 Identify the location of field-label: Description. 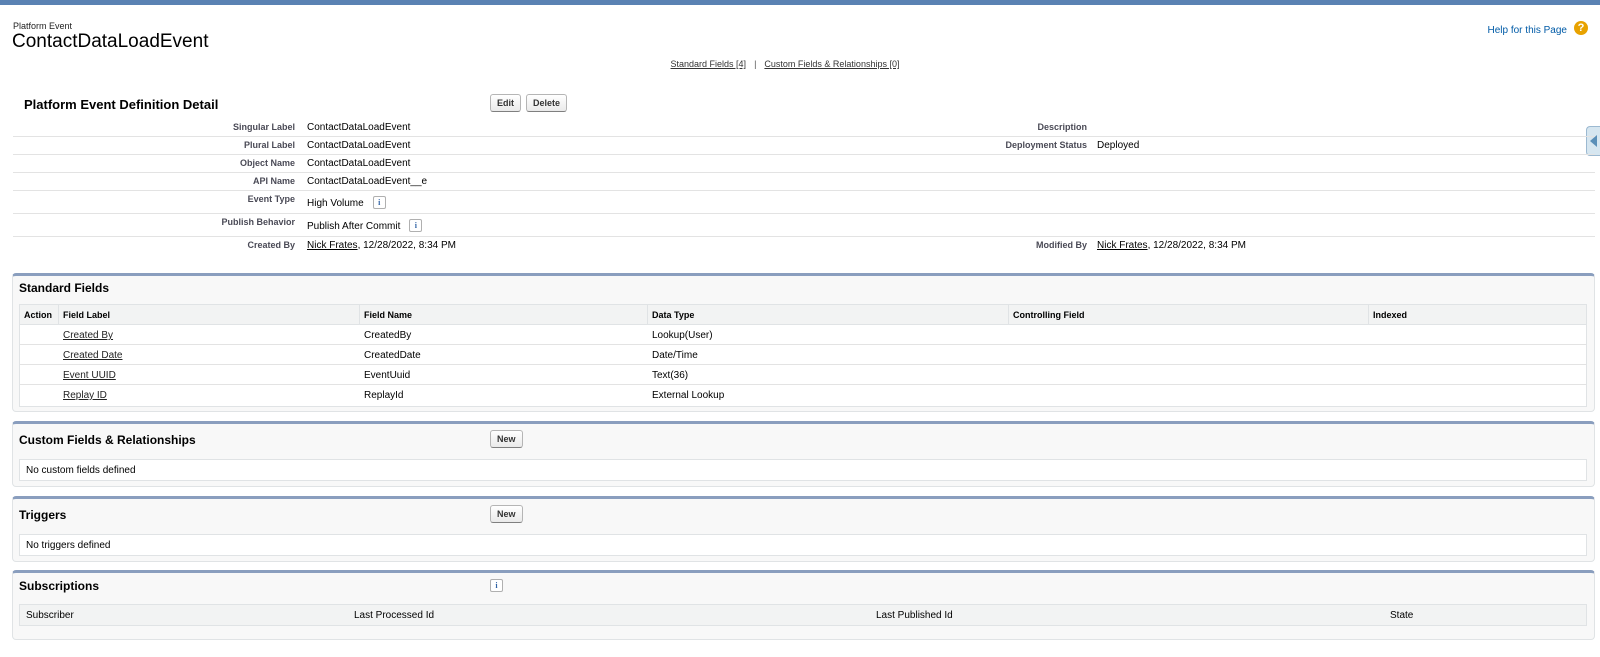
(1062, 127).